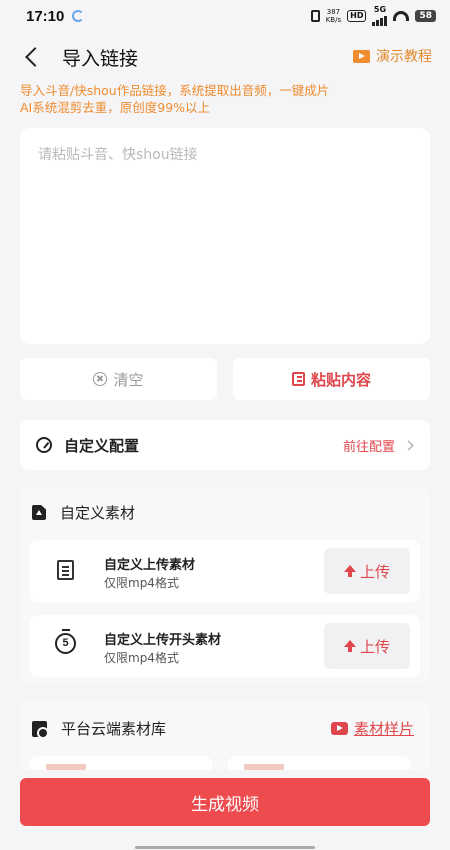 The width and height of the screenshot is (450, 850). What do you see at coordinates (150, 565) in the screenshot?
I see `upload-material-title: 自定义上传素材` at bounding box center [150, 565].